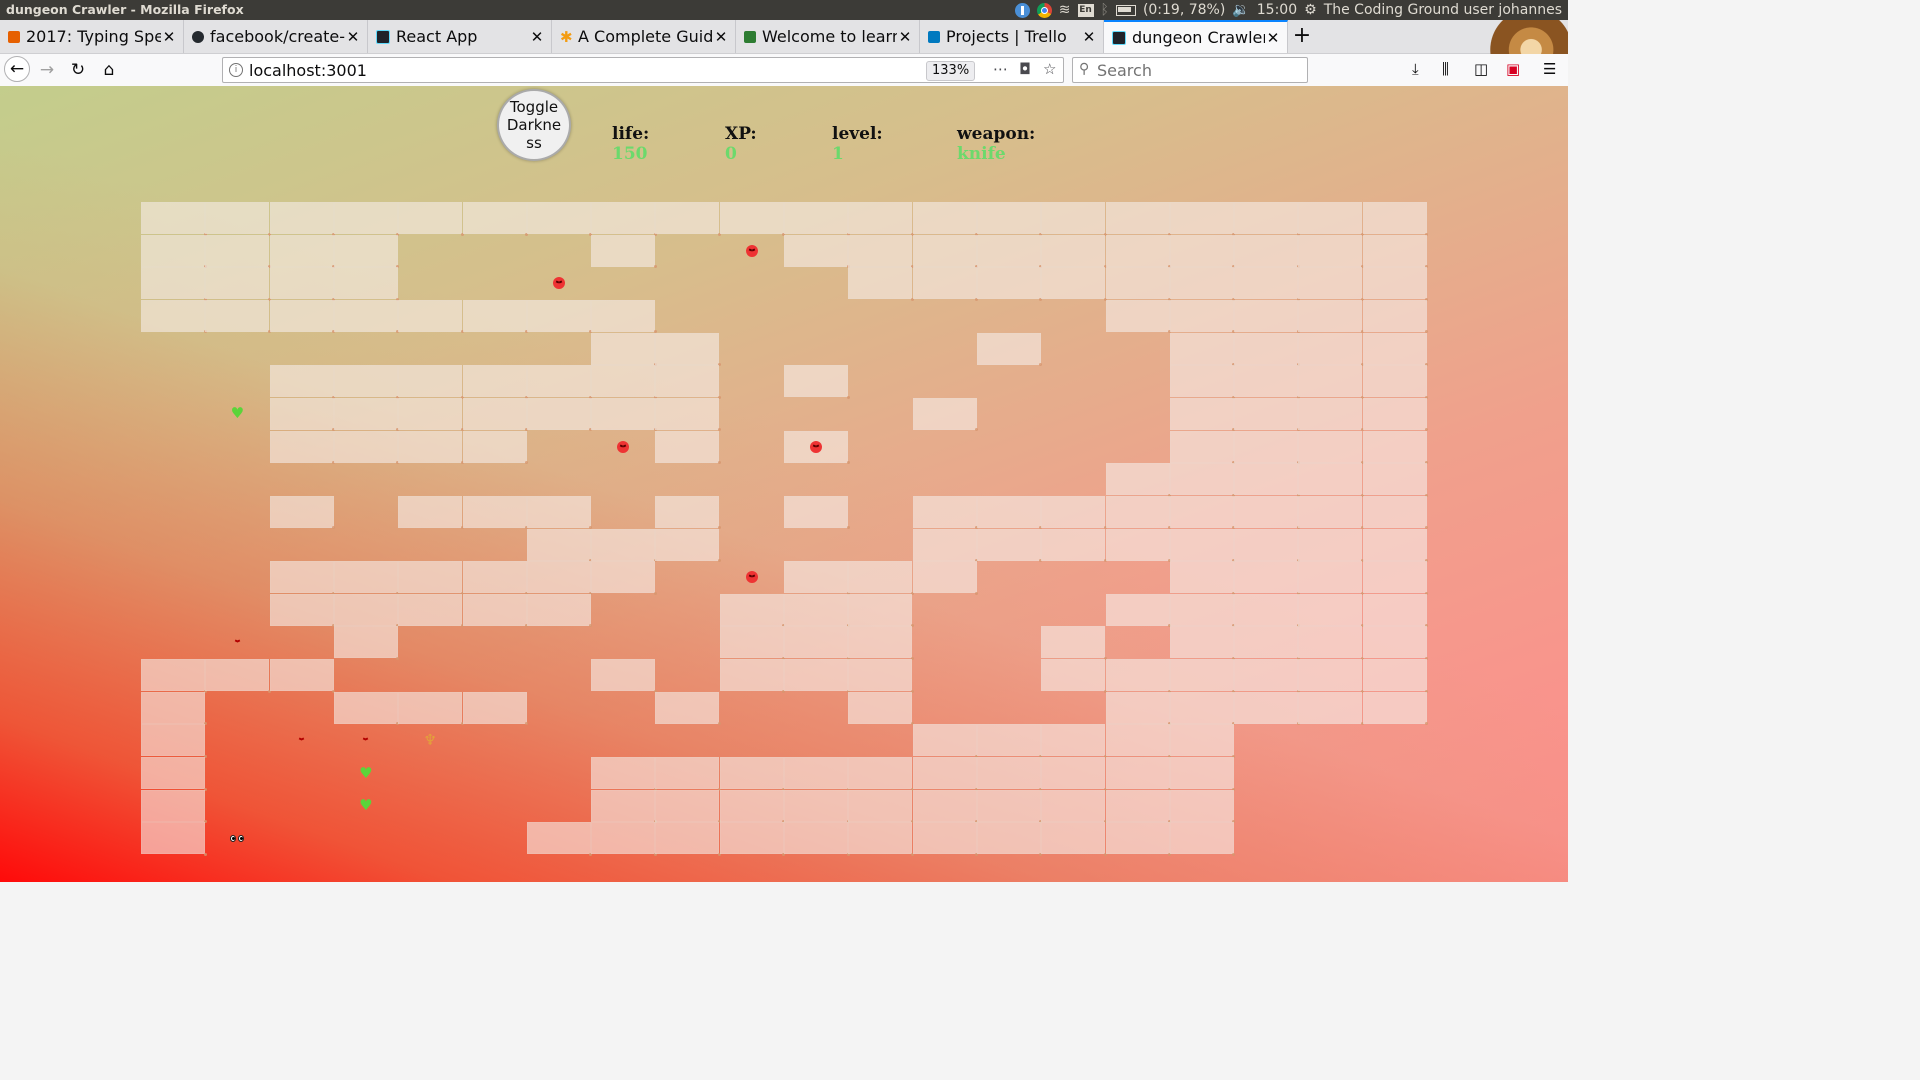 The height and width of the screenshot is (1080, 1920). What do you see at coordinates (1125, 10) in the screenshot?
I see `battery-icon` at bounding box center [1125, 10].